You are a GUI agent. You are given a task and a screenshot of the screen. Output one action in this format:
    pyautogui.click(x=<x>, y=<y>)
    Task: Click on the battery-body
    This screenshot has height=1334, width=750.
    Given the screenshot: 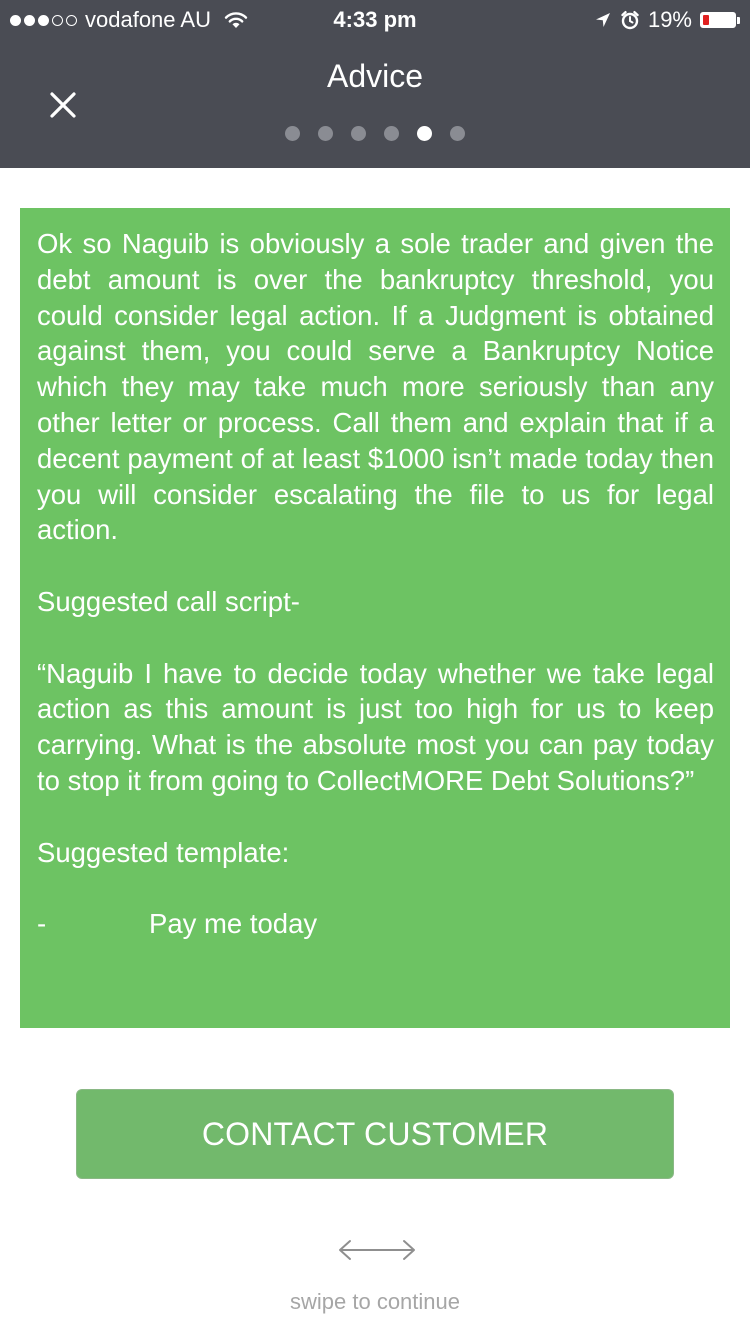 What is the action you would take?
    pyautogui.click(x=718, y=20)
    